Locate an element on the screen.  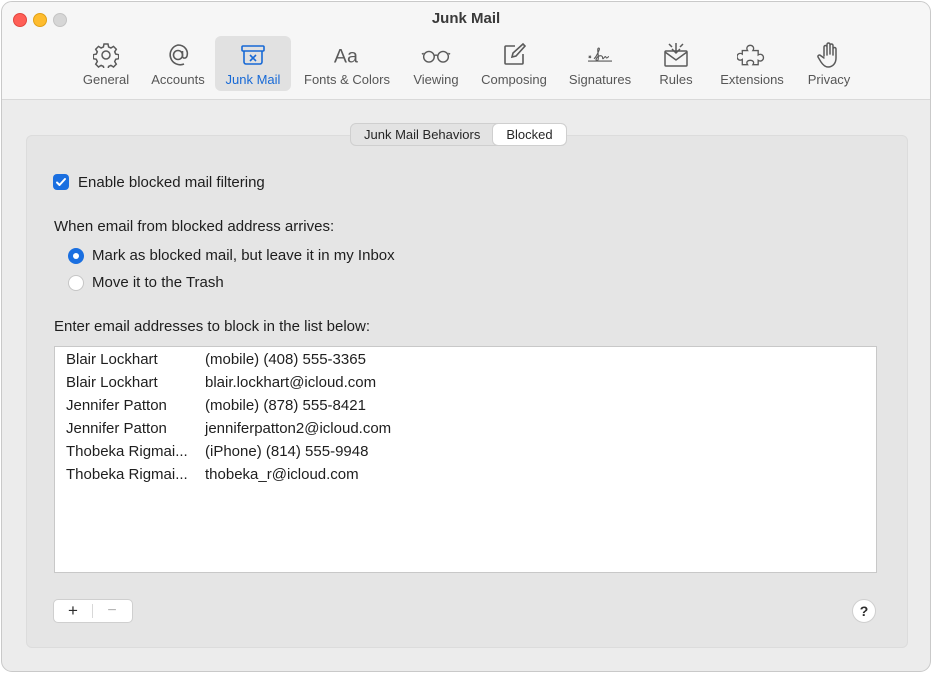
junk-tray-icon is located at coordinates (253, 55).